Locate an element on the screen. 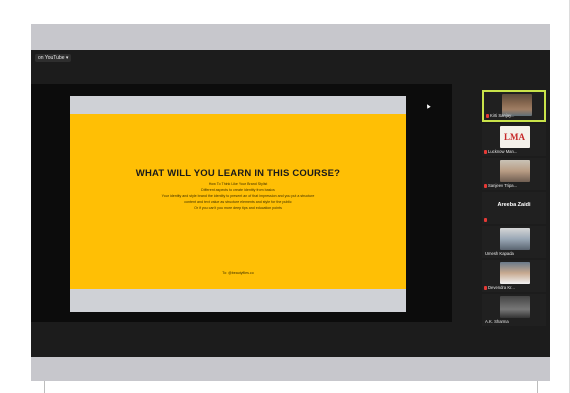  slide-line: How To Think Like Your Brand Stylist is located at coordinates (238, 184).